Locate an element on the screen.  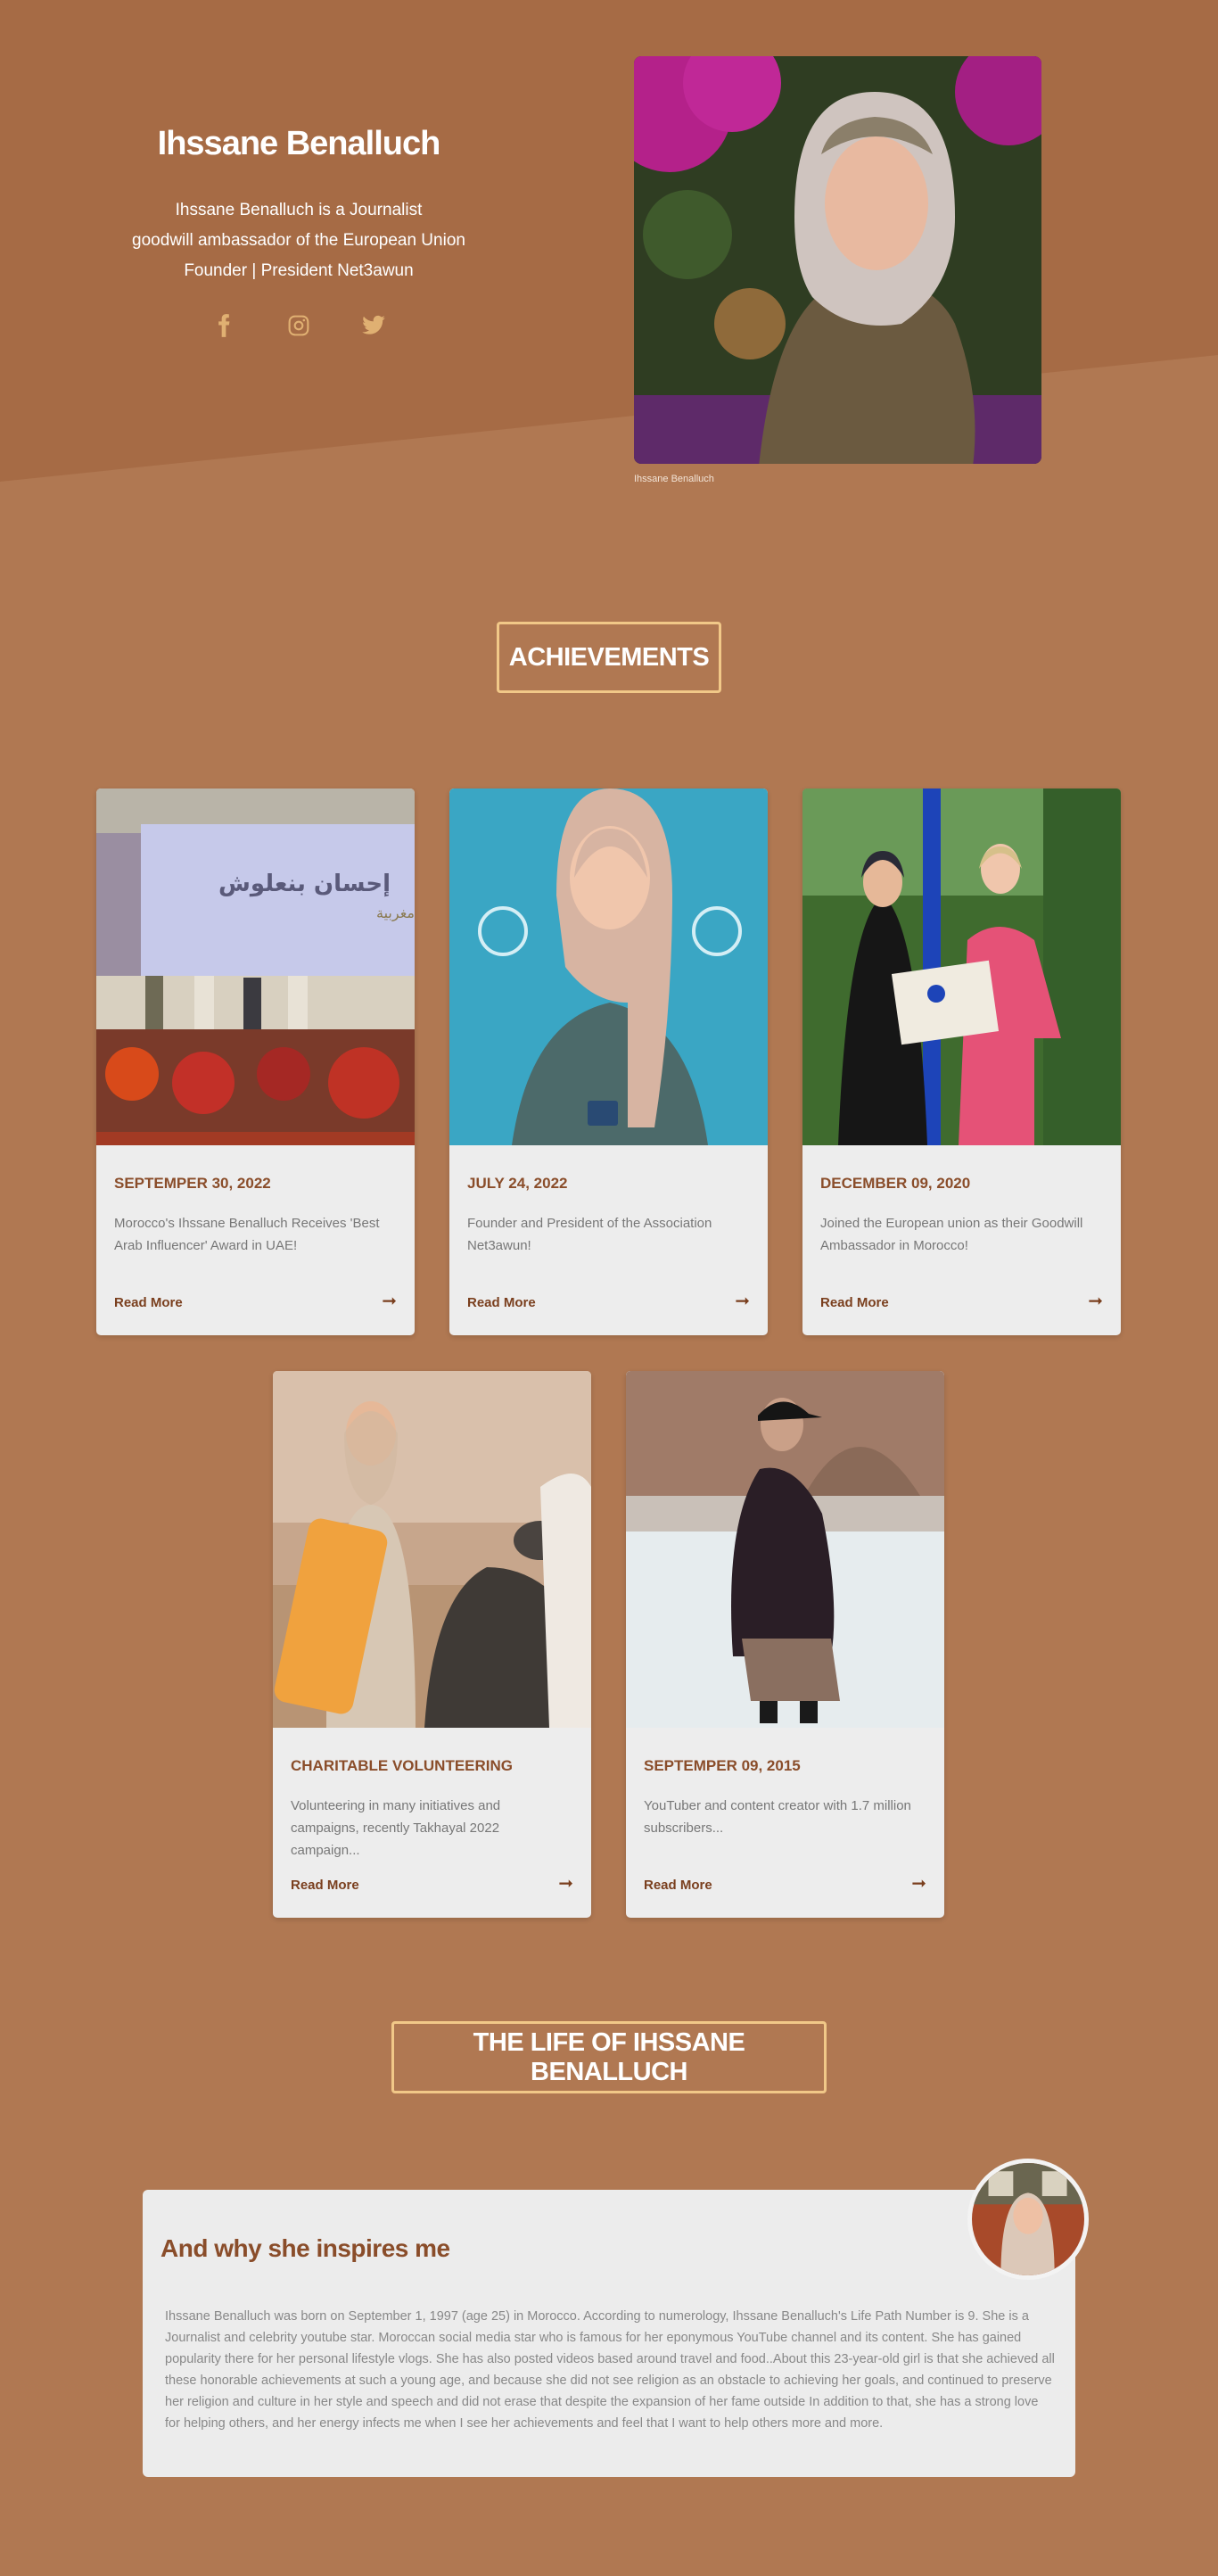
card-title: JULY 24, 2022 is located at coordinates (518, 1183).